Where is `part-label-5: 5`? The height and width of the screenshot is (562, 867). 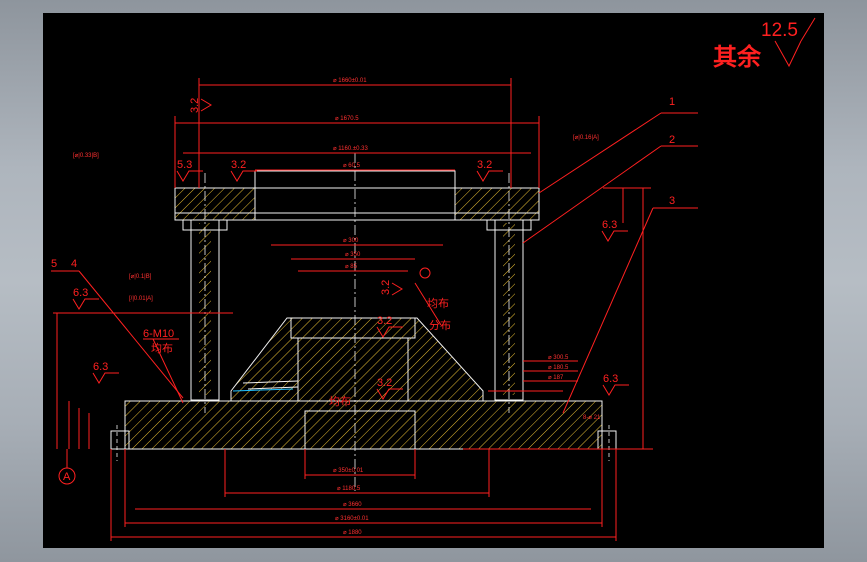 part-label-5: 5 is located at coordinates (54, 264).